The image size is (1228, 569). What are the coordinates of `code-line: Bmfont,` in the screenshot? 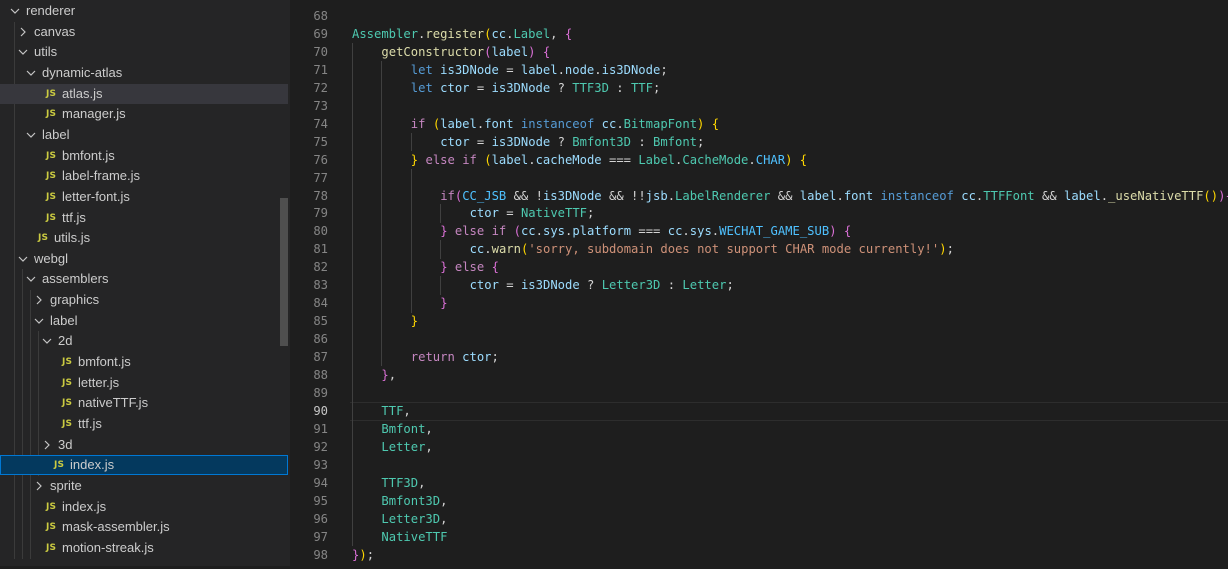 It's located at (406, 429).